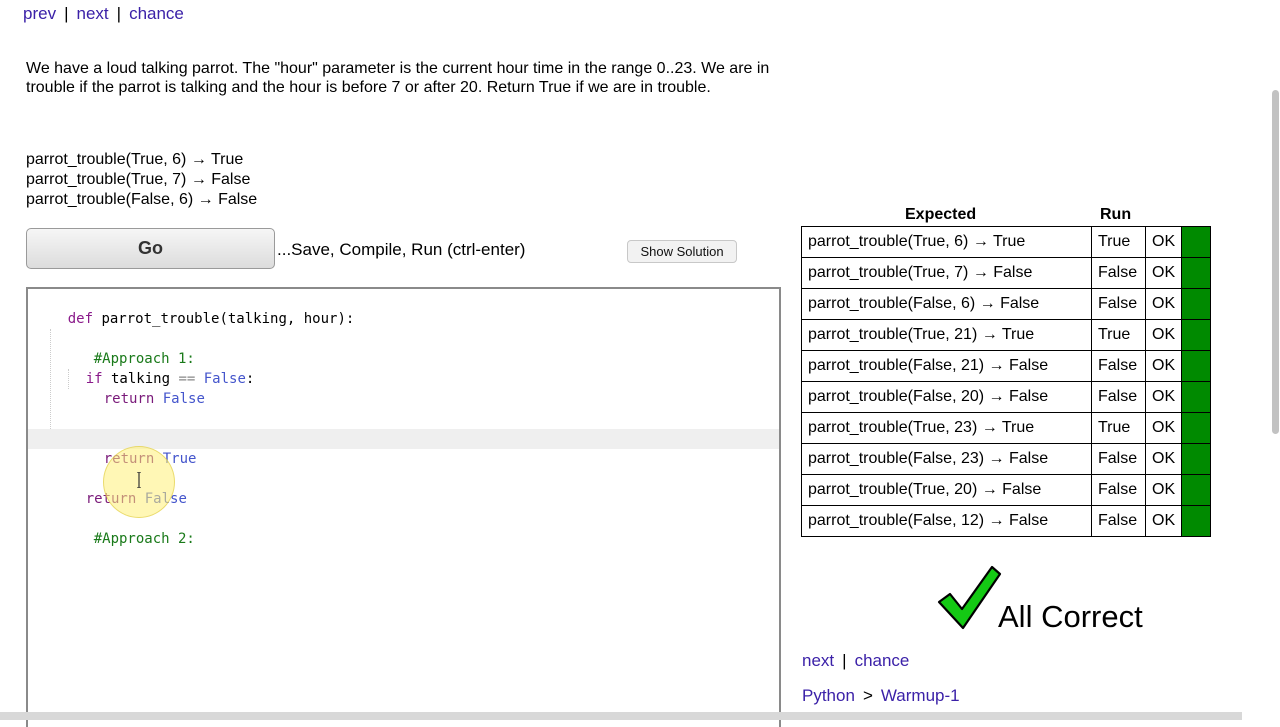 The height and width of the screenshot is (727, 1280). Describe the element at coordinates (946, 521) in the screenshot. I see `expected-cell: parrot_trouble(False, 12) → False` at that location.